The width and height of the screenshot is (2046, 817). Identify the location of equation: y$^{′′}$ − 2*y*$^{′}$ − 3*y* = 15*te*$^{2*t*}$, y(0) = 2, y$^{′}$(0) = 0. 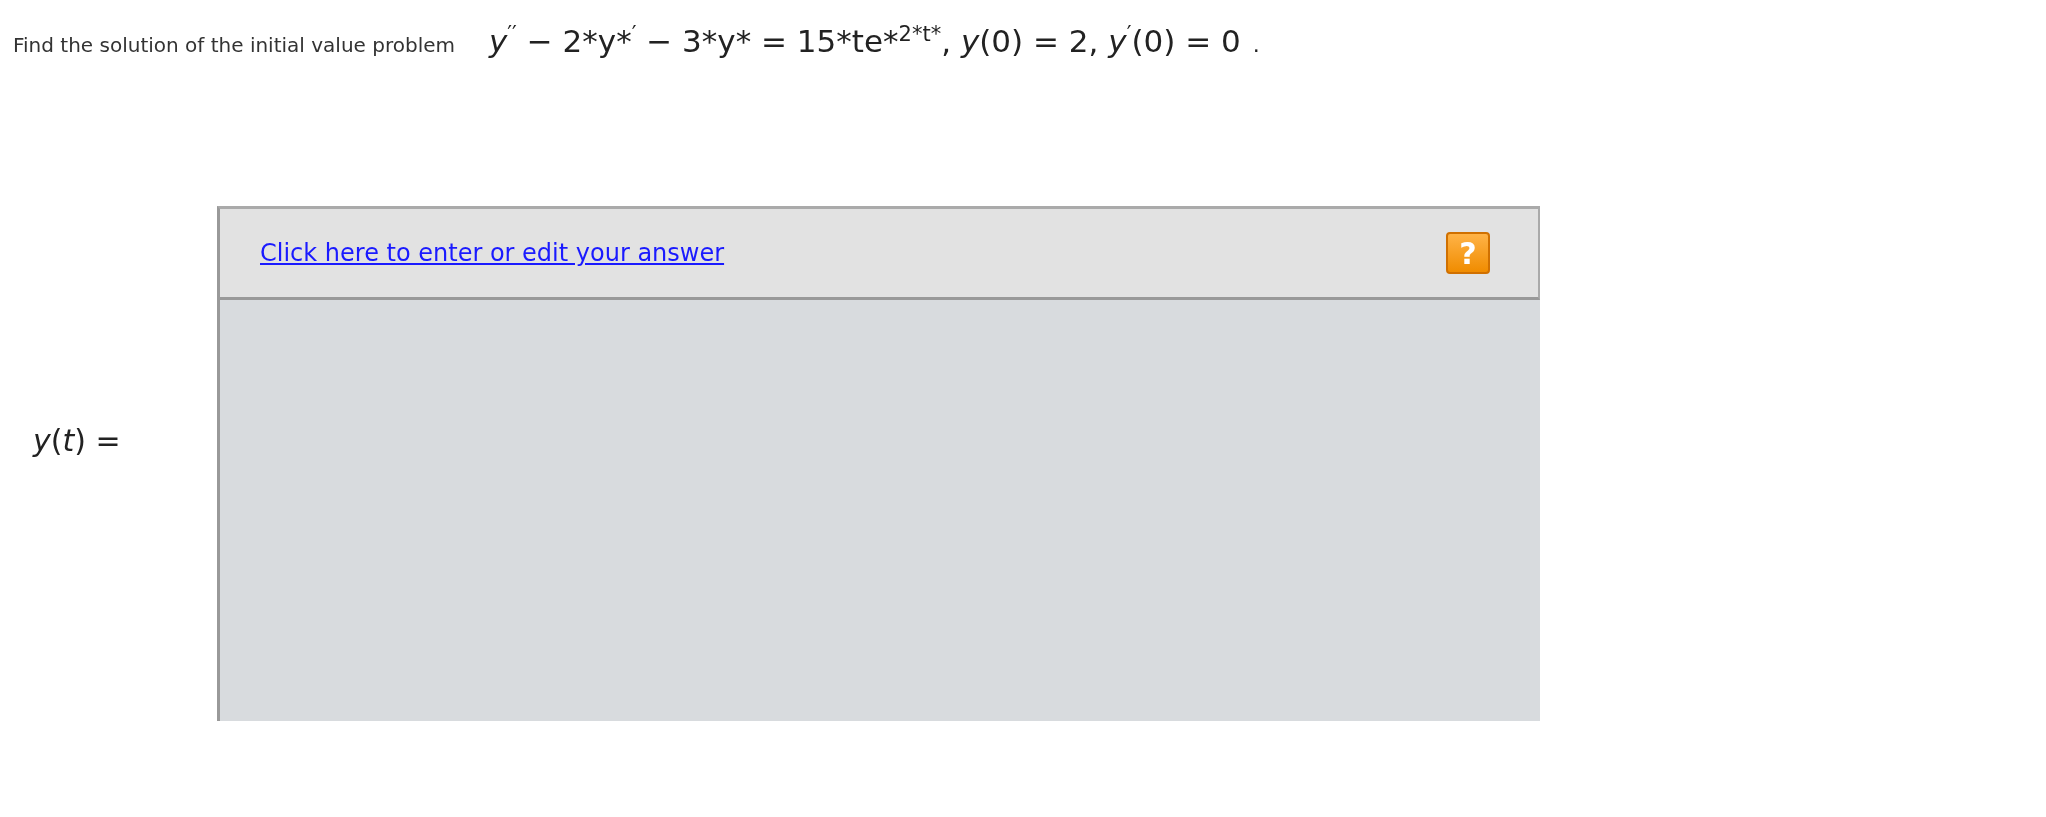
(865, 41).